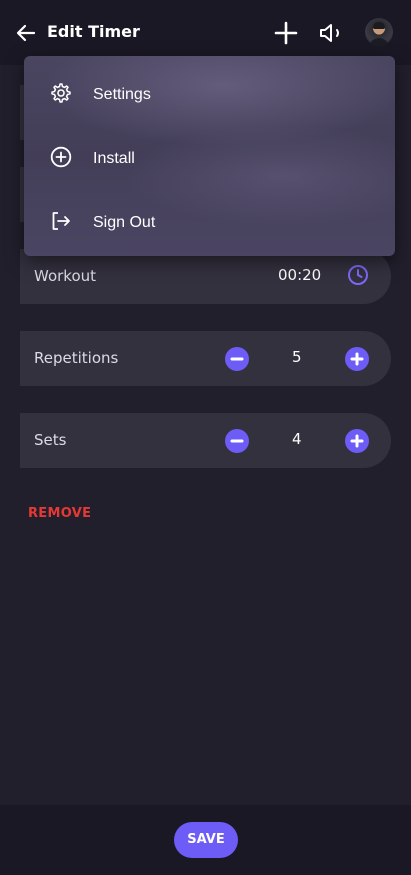 The width and height of the screenshot is (411, 875). I want to click on workout-row: Workout 00:20, so click(205, 276).